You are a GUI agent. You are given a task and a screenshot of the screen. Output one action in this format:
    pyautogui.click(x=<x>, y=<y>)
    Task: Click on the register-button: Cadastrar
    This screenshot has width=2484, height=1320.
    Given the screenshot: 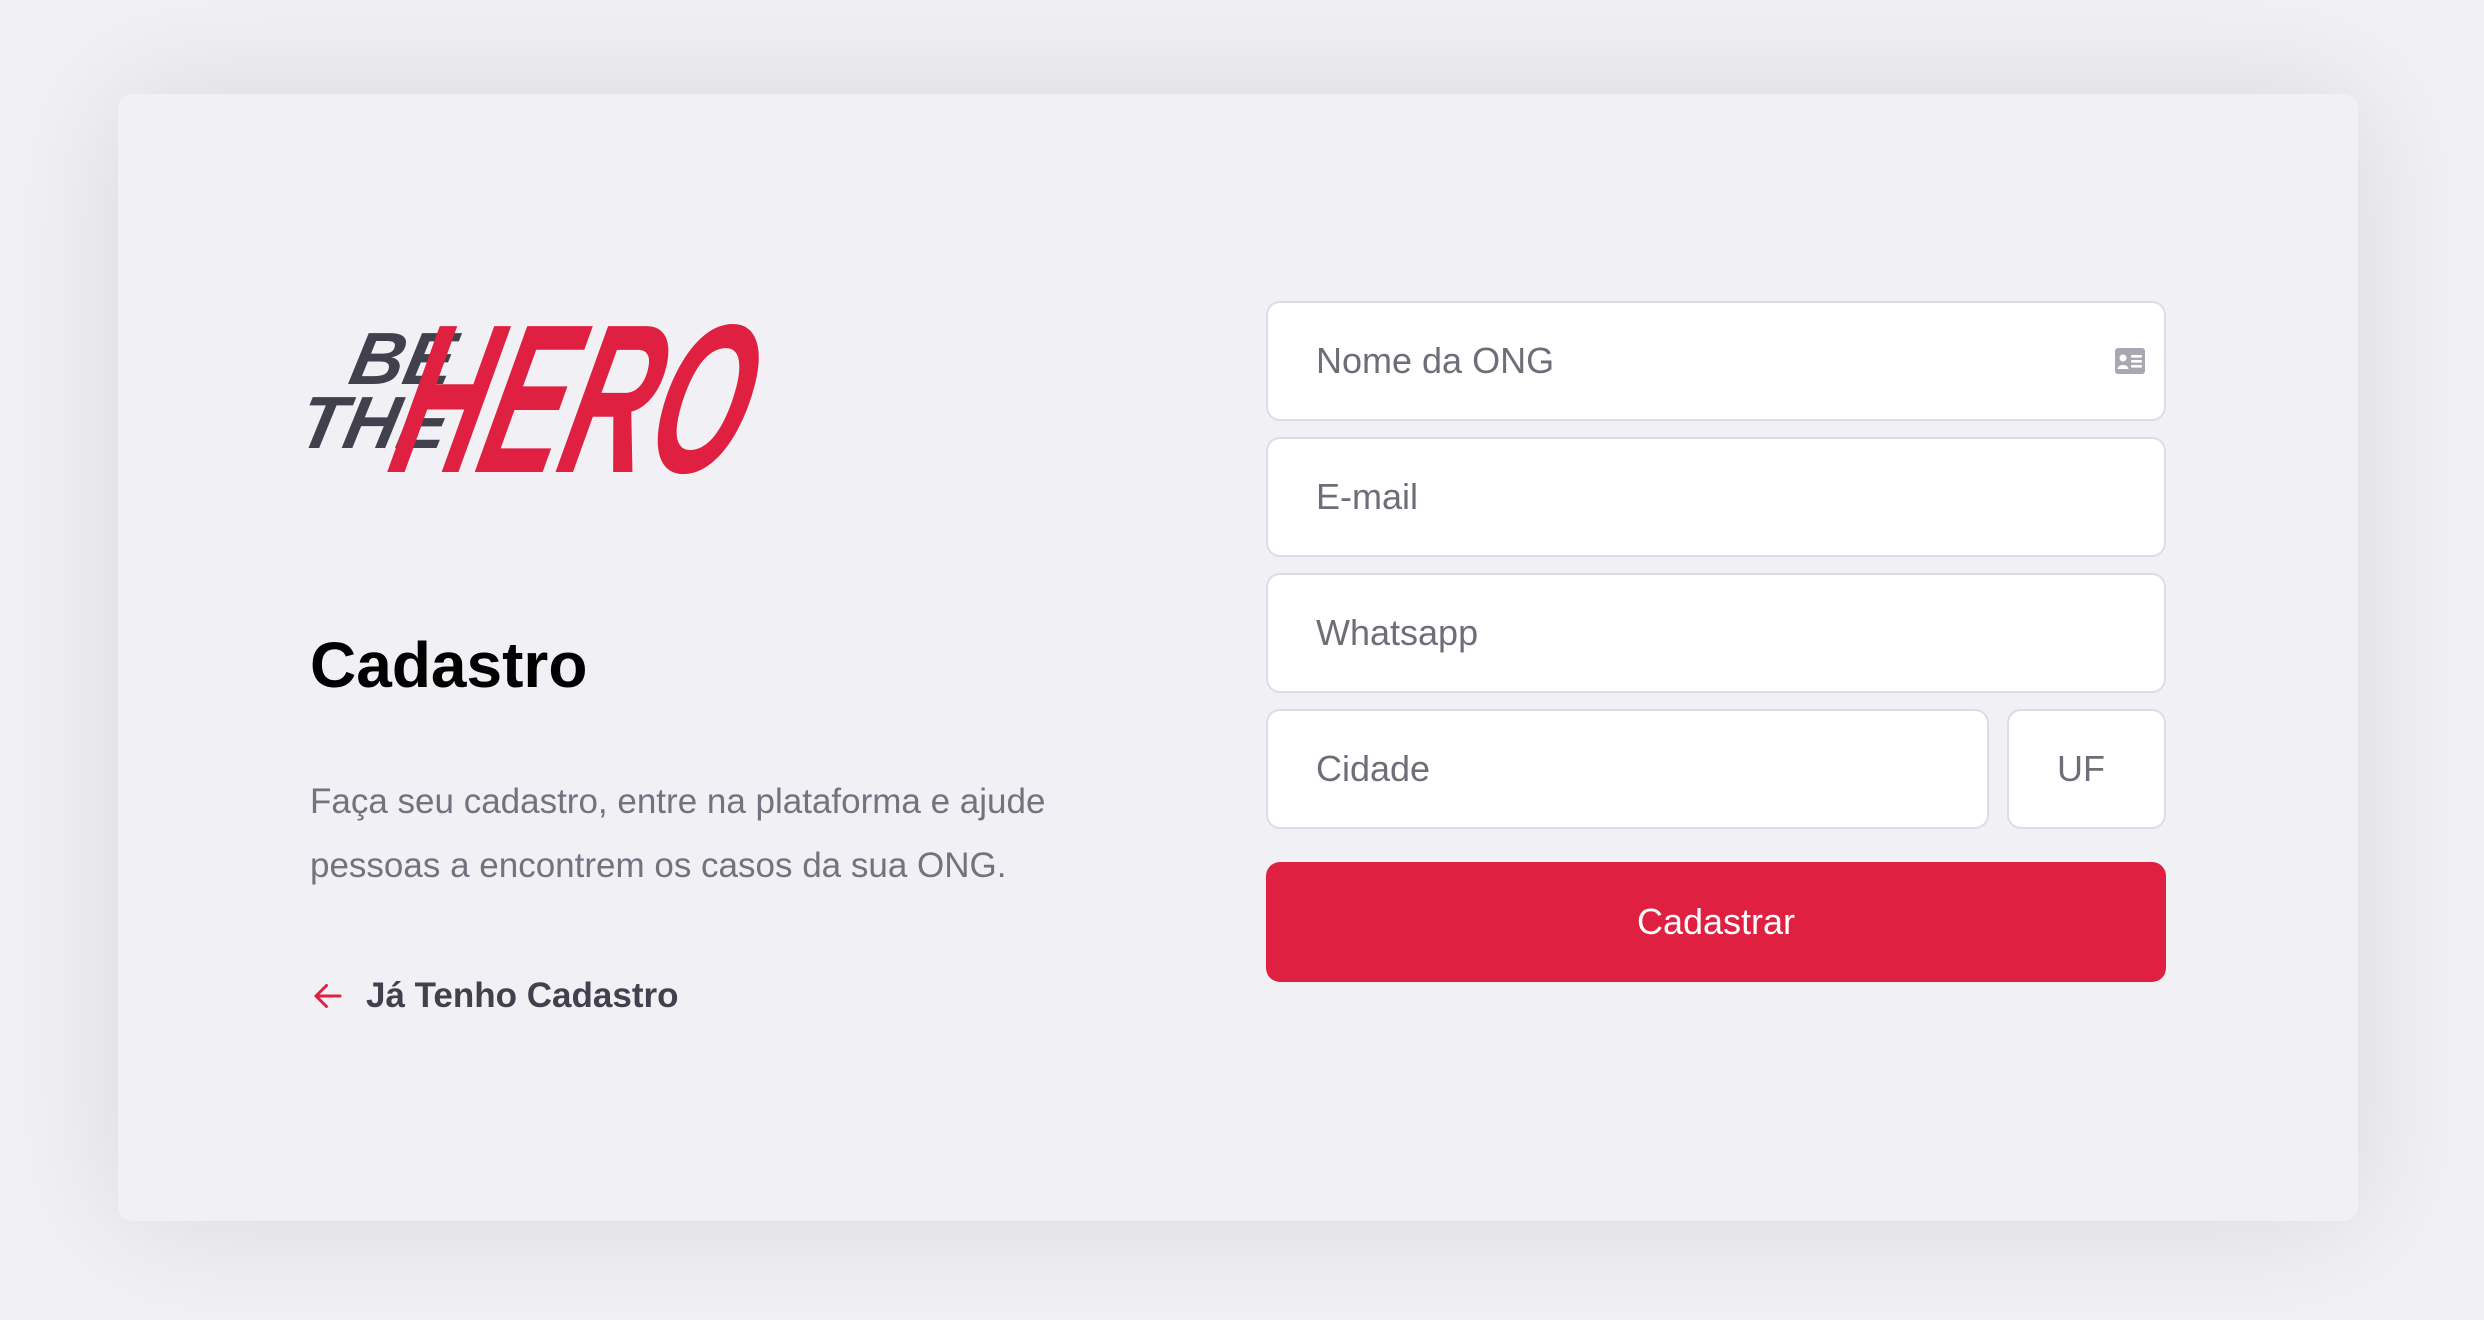 What is the action you would take?
    pyautogui.click(x=1716, y=922)
    